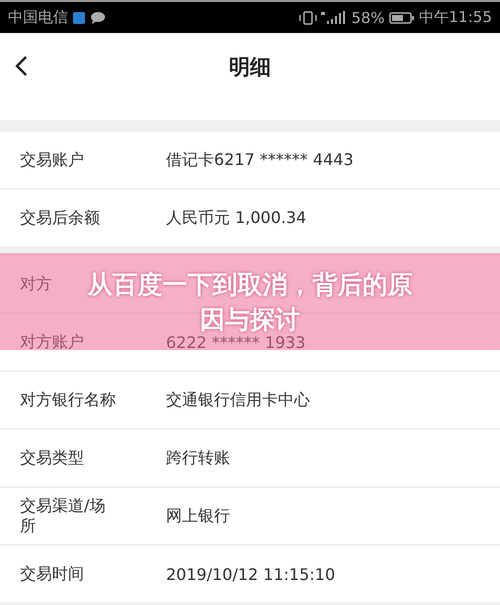 The image size is (500, 605). I want to click on field-label: 交易后余额, so click(60, 218).